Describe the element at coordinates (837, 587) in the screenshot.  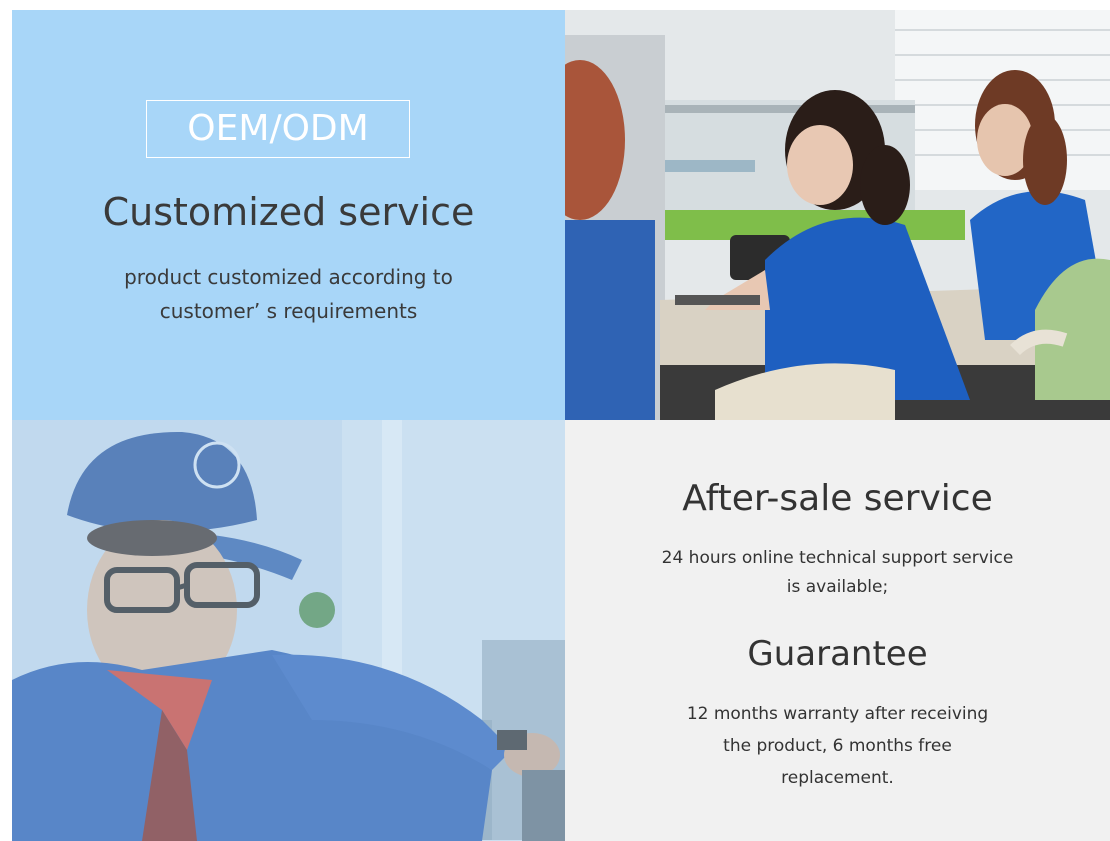
I see `after-sale-description-line: is available;` at that location.